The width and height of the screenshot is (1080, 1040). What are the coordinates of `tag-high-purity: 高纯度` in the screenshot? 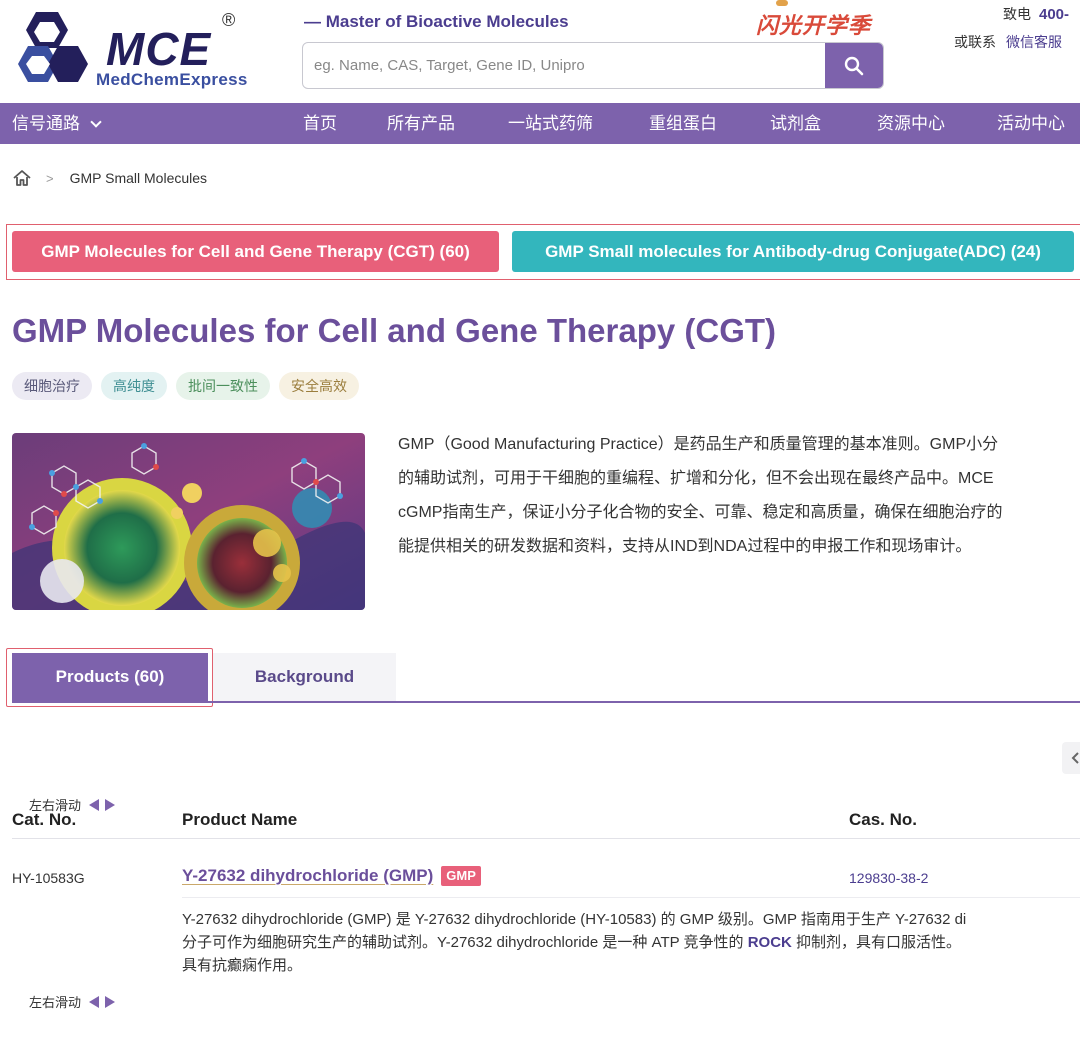 It's located at (134, 386).